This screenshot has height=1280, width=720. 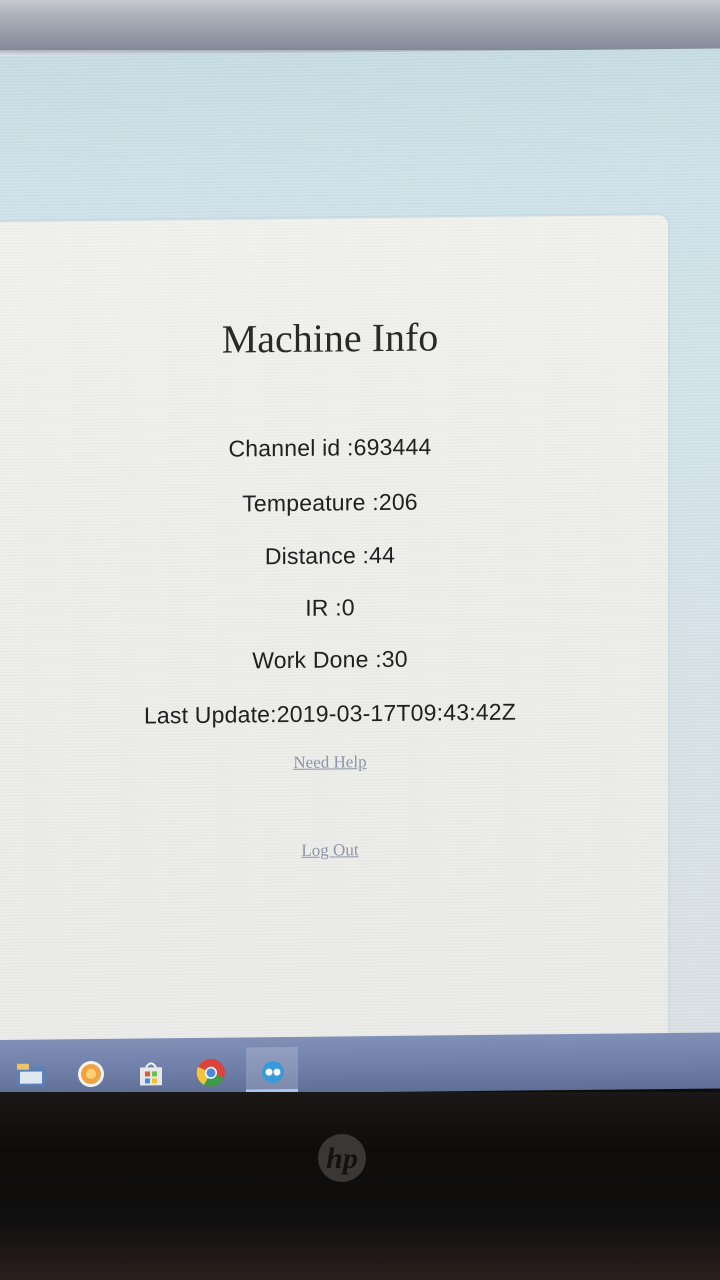 I want to click on need-help-link: Need Help, so click(x=330, y=762).